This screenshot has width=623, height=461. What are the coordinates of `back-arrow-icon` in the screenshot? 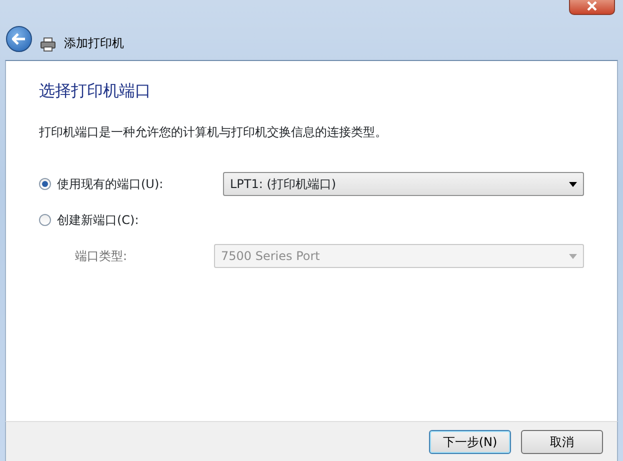 It's located at (19, 39).